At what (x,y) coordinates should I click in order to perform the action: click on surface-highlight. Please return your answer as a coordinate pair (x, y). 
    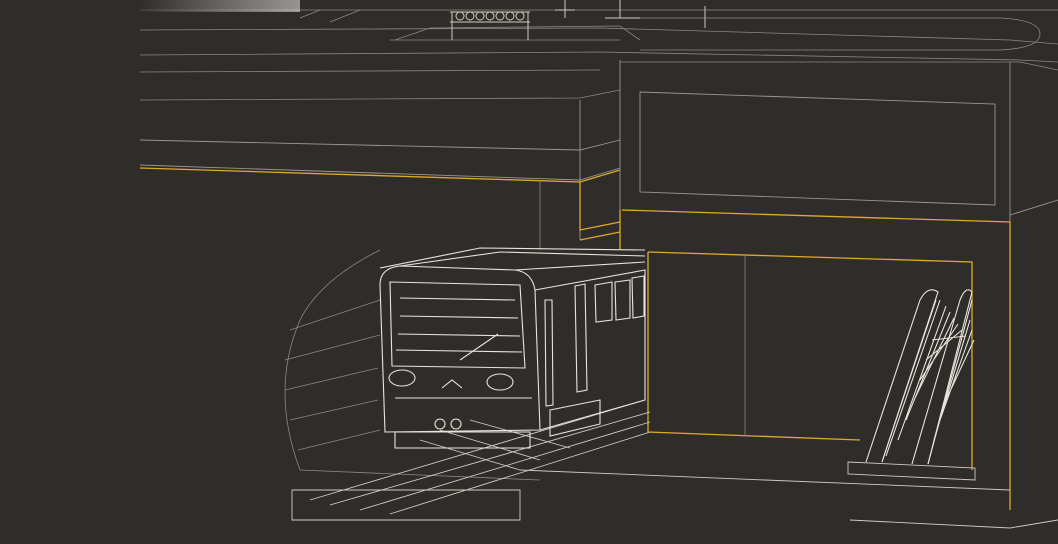
    Looking at the image, I should click on (220, 6).